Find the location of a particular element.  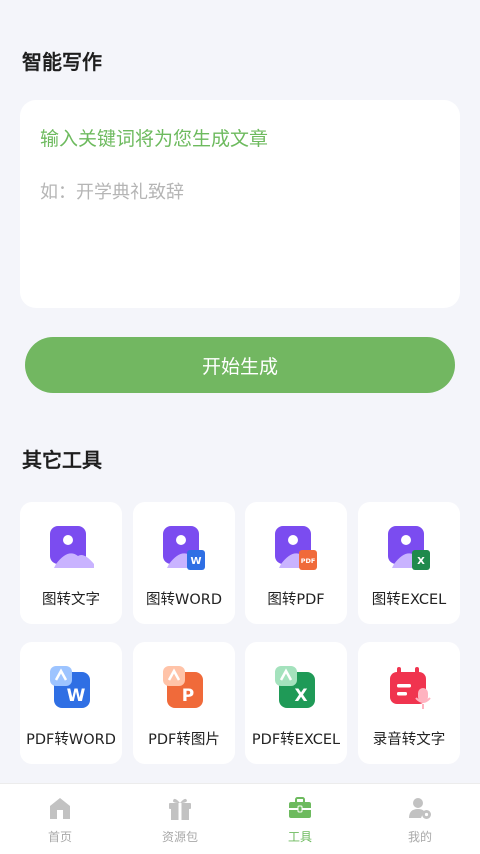

svg-text: PDF is located at coordinates (308, 561).